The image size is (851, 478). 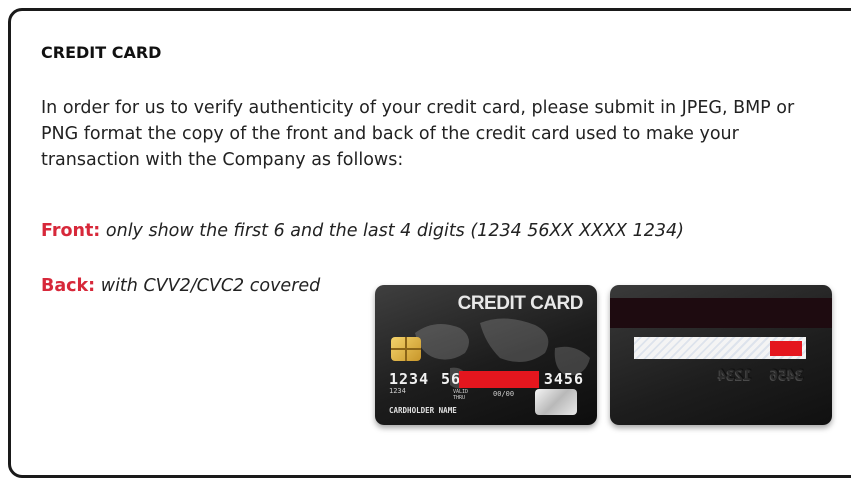 What do you see at coordinates (563, 379) in the screenshot?
I see `card-number-last: 3456` at bounding box center [563, 379].